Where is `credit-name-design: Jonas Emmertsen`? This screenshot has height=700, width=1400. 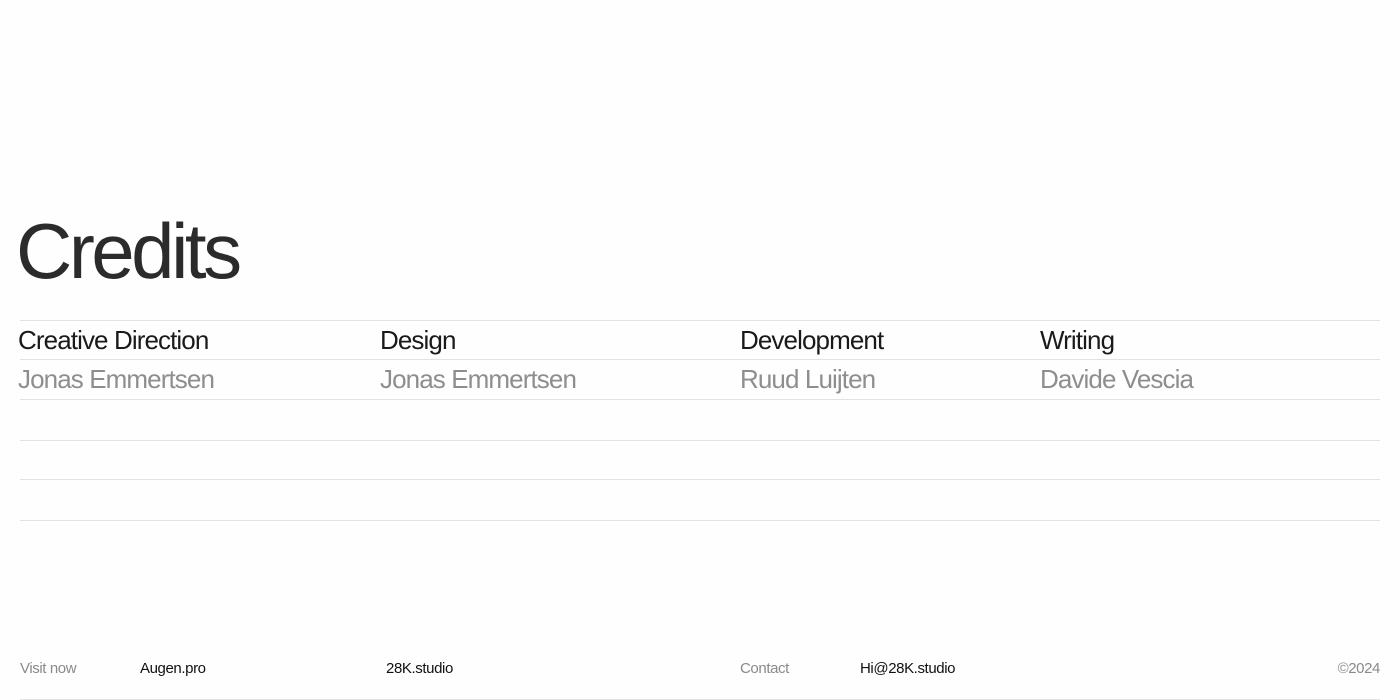 credit-name-design: Jonas Emmertsen is located at coordinates (478, 379).